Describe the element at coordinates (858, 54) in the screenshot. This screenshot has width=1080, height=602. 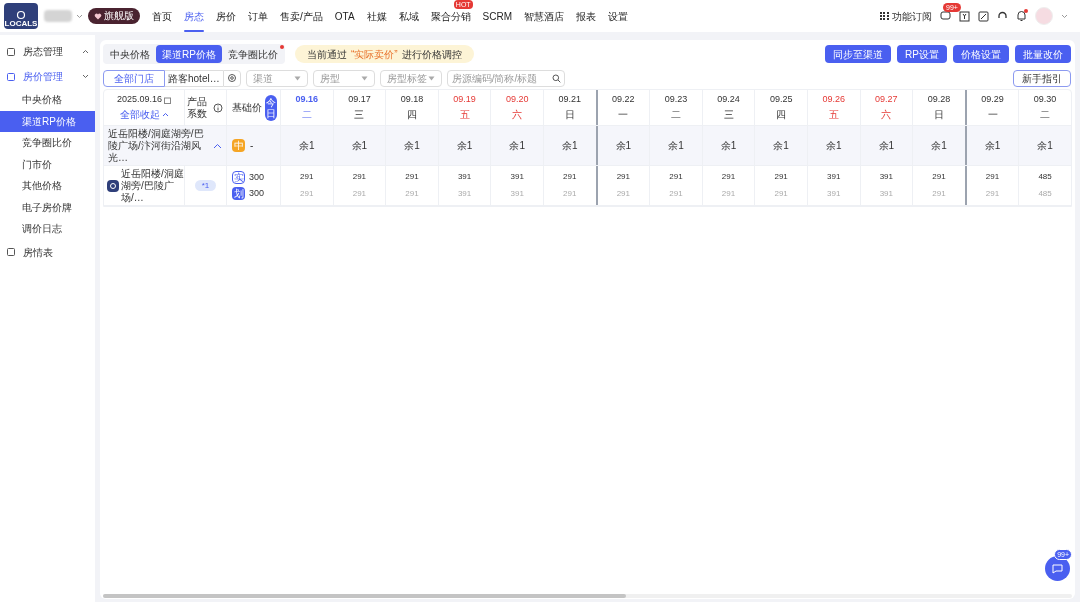
I see `action-button: 同步至渠道` at that location.